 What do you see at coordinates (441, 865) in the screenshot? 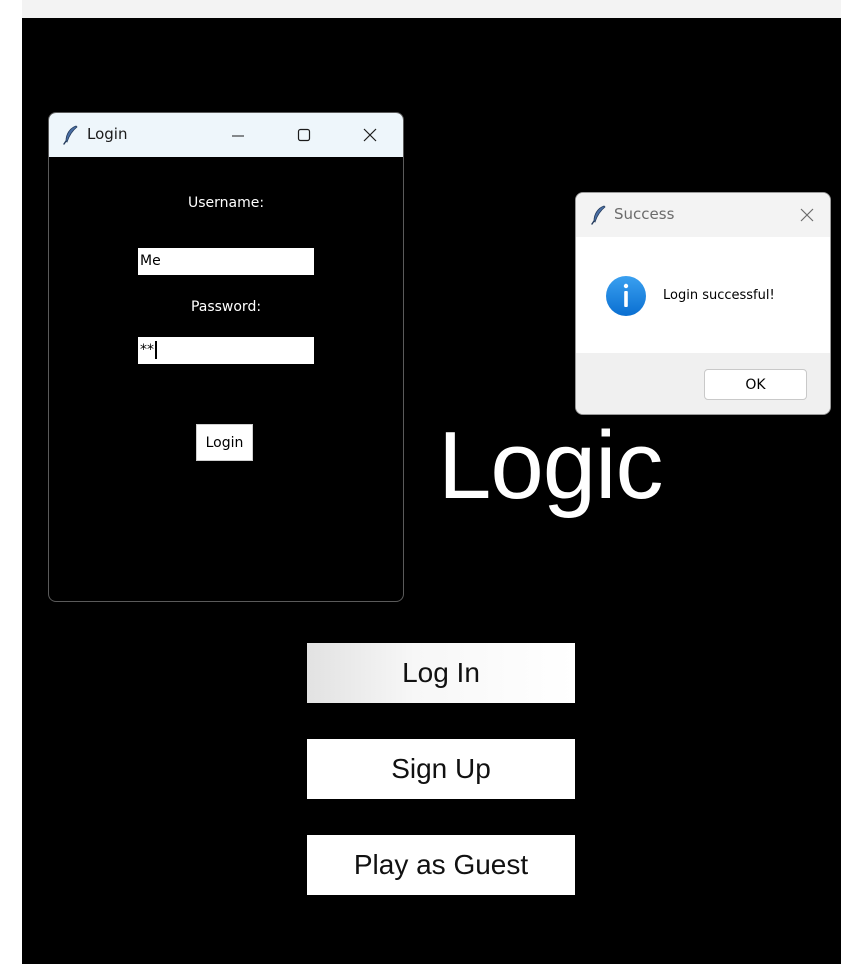
I see `play-as-guest-button: Play as Guest` at bounding box center [441, 865].